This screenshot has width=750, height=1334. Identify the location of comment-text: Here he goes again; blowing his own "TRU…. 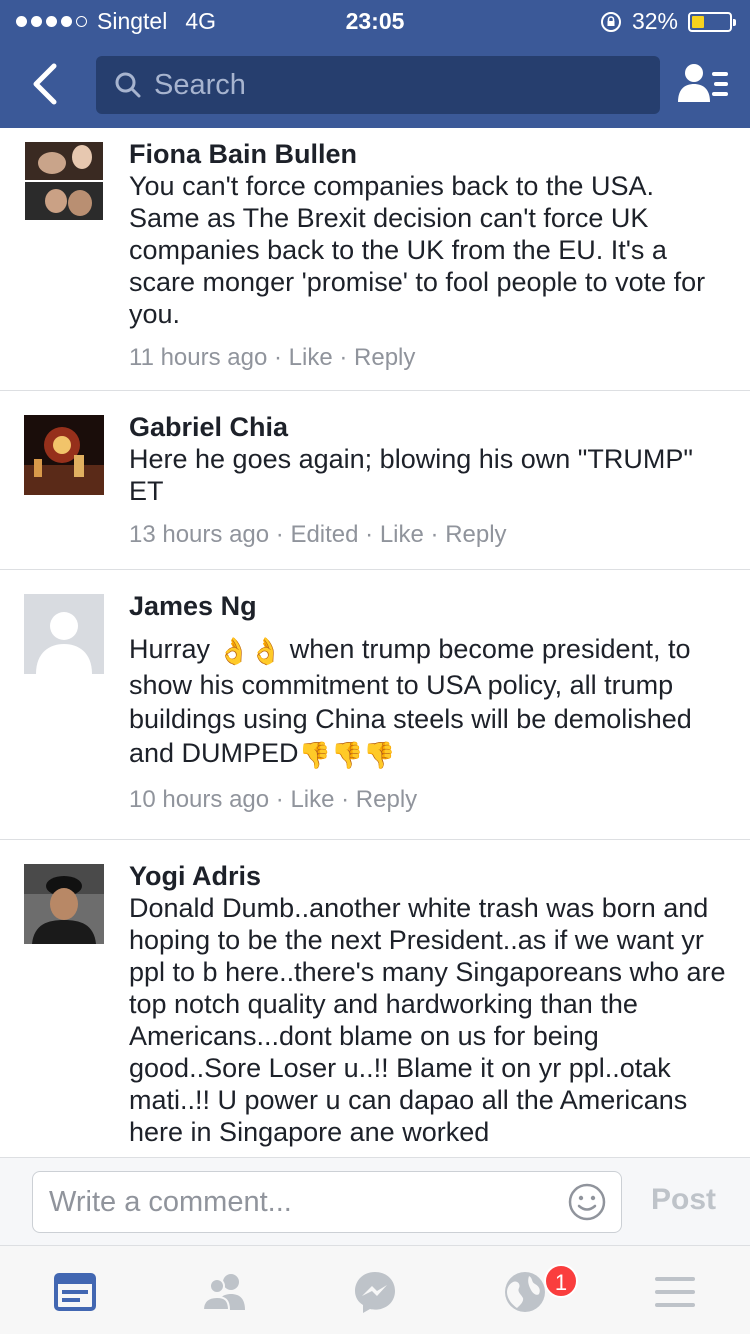
(411, 475).